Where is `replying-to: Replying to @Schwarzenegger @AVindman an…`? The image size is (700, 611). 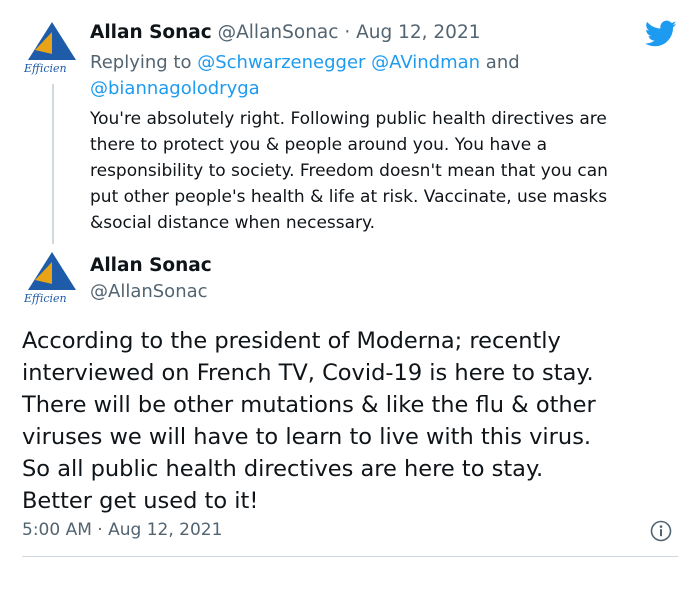
replying-to: Replying to @Schwarzenegger @AVindman an… is located at coordinates (380, 76).